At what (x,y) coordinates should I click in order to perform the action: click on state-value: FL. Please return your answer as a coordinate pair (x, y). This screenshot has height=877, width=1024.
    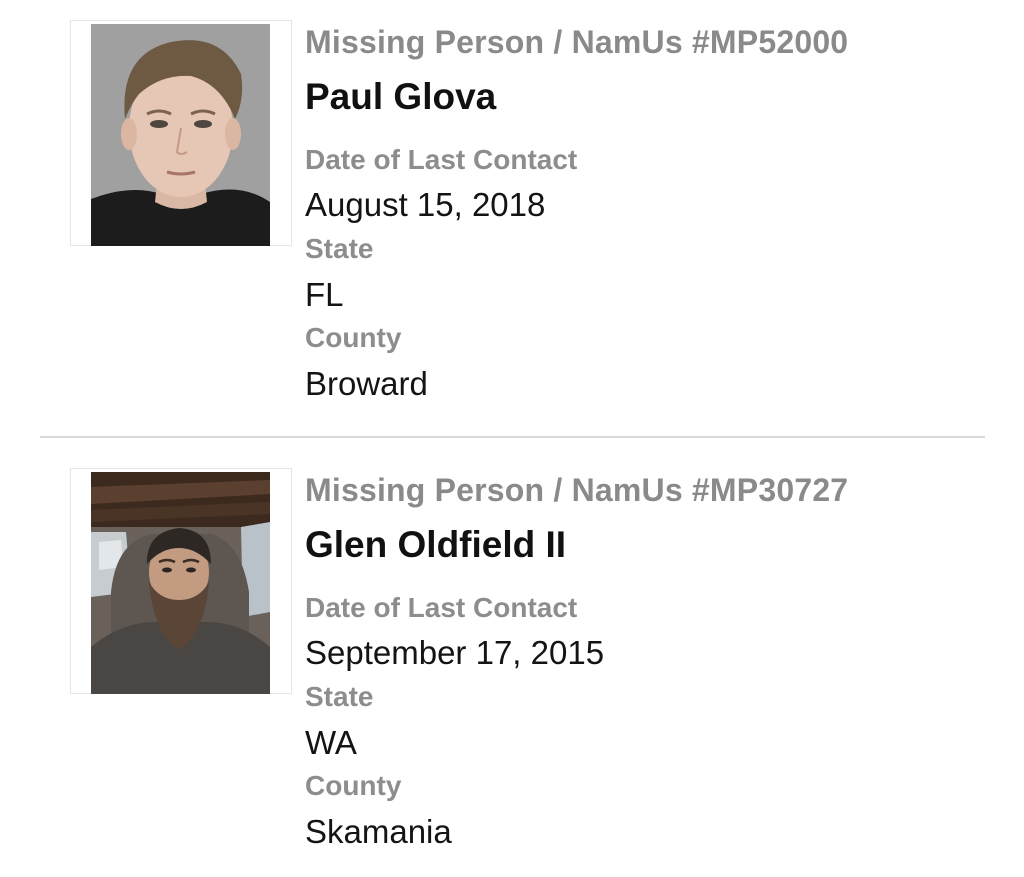
    Looking at the image, I should click on (324, 294).